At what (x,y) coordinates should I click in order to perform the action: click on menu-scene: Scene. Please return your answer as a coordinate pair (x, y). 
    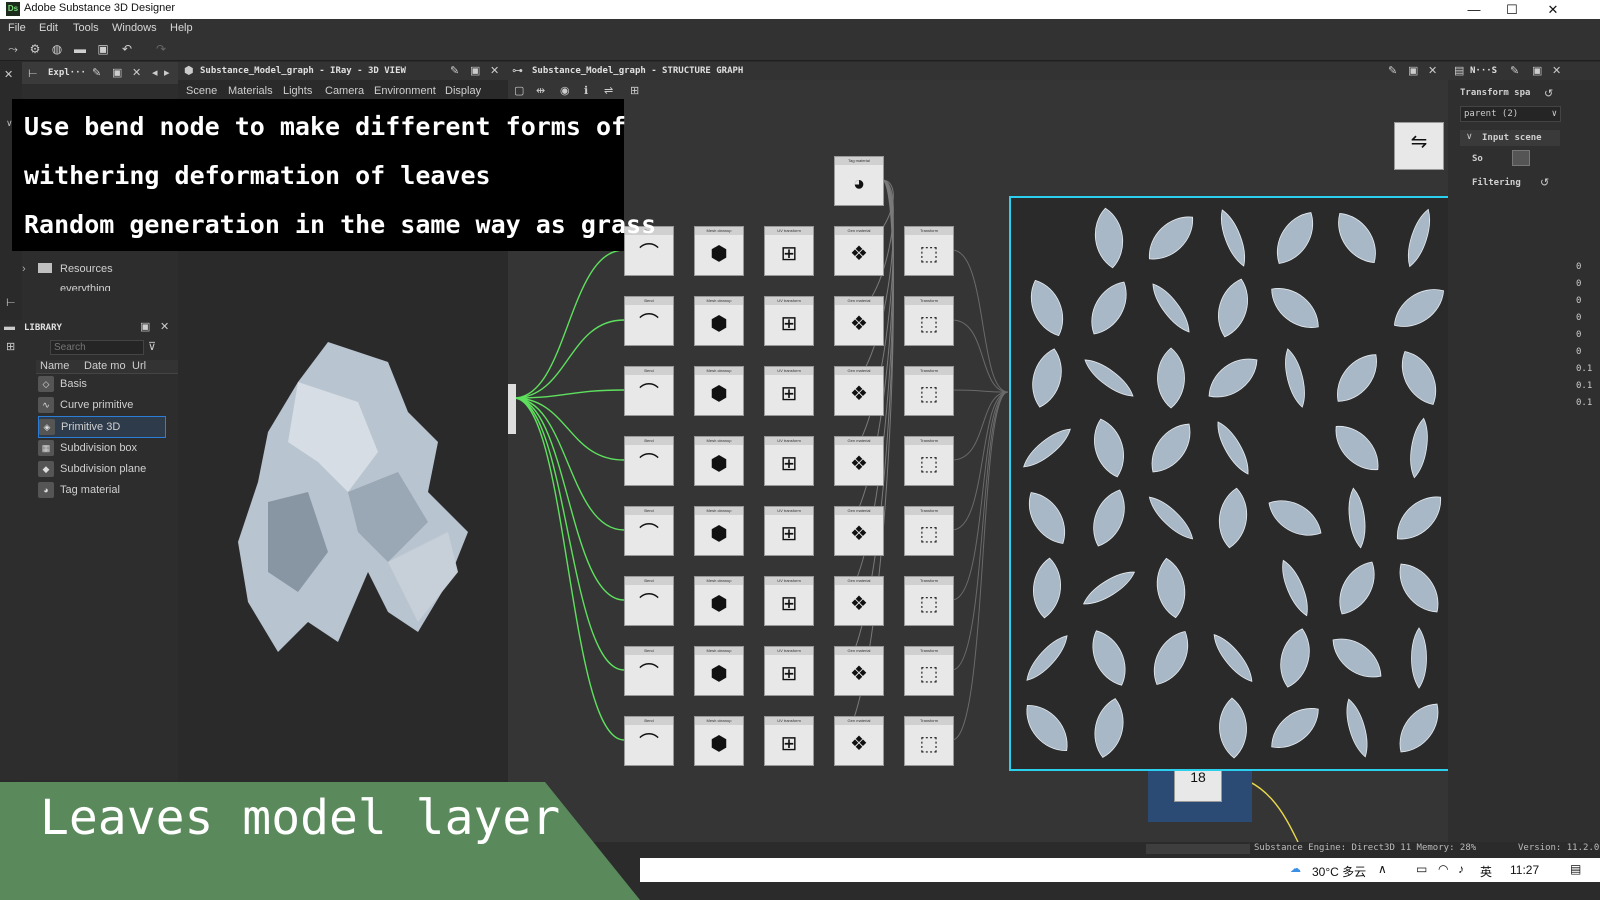
    Looking at the image, I should click on (201, 91).